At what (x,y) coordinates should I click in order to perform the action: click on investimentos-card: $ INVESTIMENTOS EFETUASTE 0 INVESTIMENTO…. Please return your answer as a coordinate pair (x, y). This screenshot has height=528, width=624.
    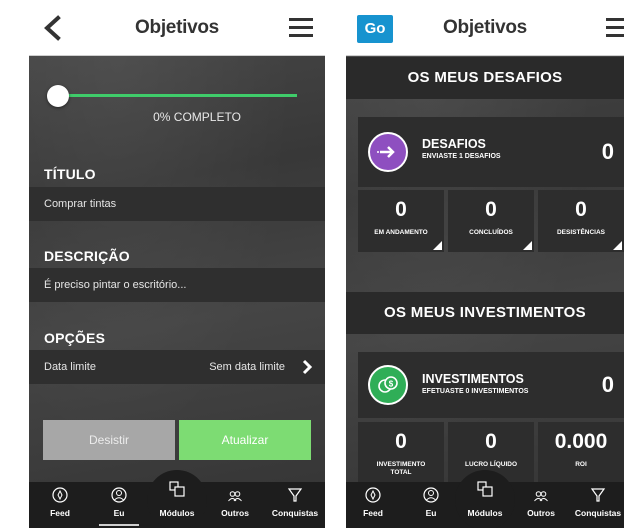
    Looking at the image, I should click on (491, 385).